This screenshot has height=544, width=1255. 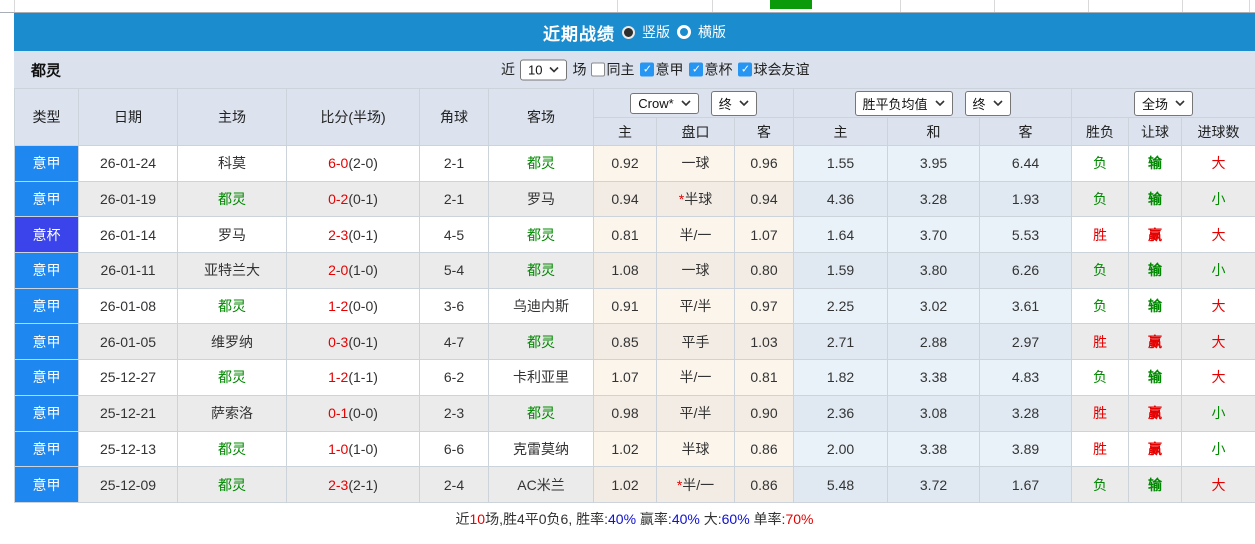 I want to click on mean-away: 6.44, so click(x=1026, y=163).